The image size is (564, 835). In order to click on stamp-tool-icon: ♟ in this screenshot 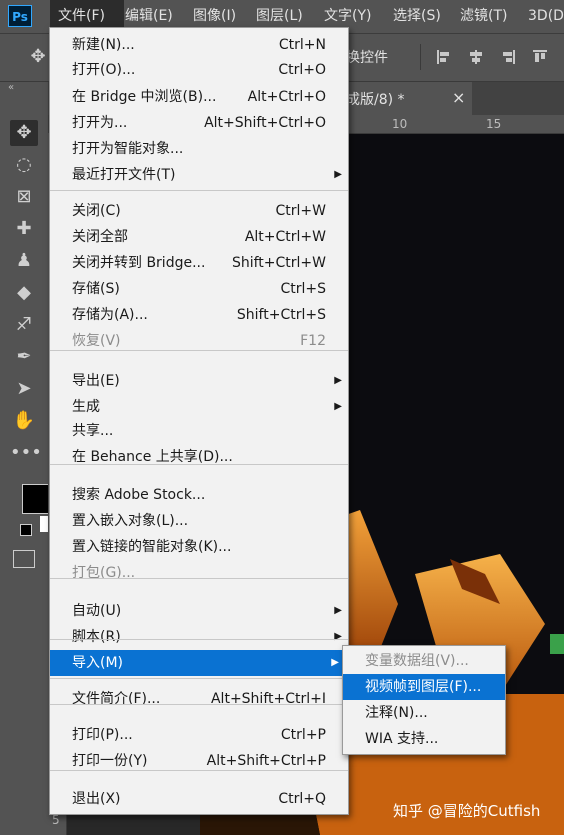, I will do `click(24, 261)`.